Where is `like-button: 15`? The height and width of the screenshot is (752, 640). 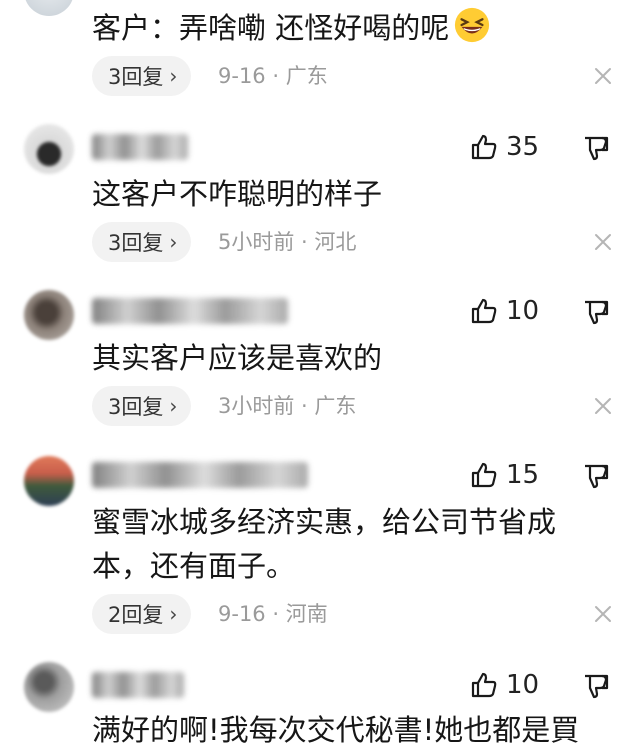 like-button: 15 is located at coordinates (504, 475).